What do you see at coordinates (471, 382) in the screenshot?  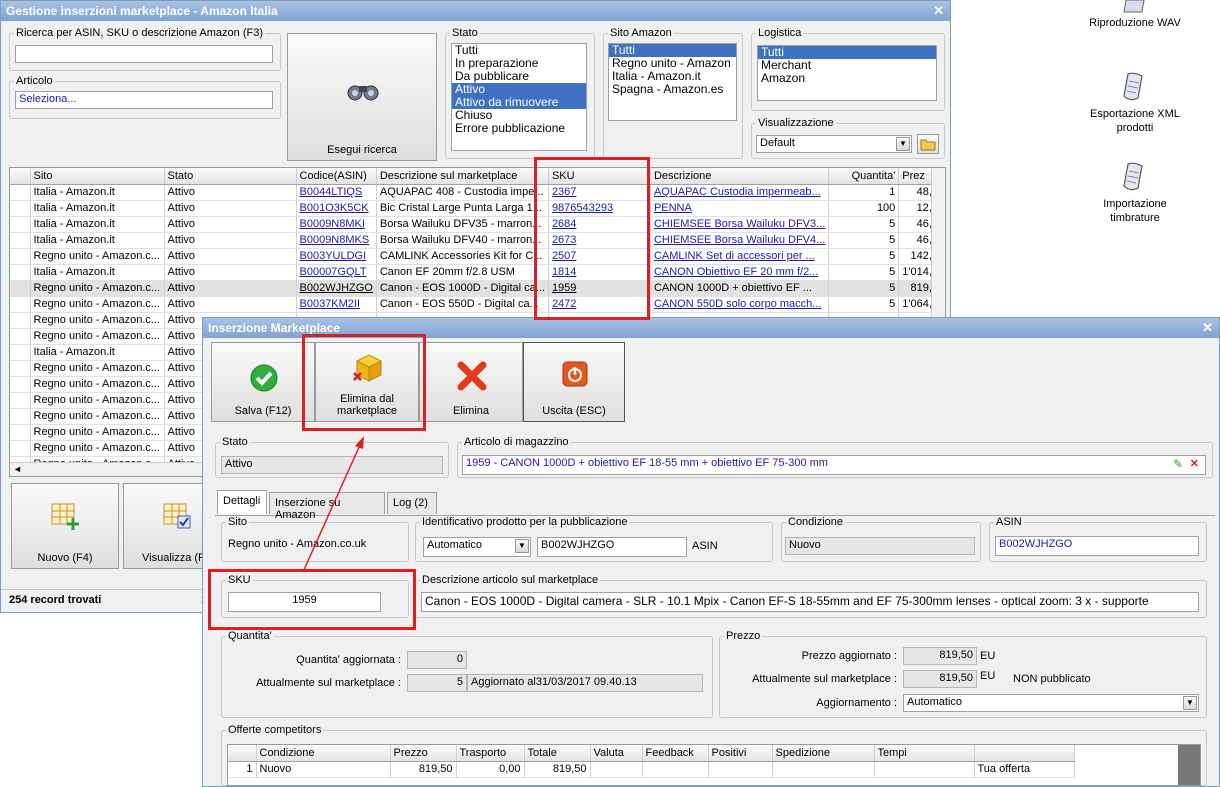 I see `elimina-button: Elimina` at bounding box center [471, 382].